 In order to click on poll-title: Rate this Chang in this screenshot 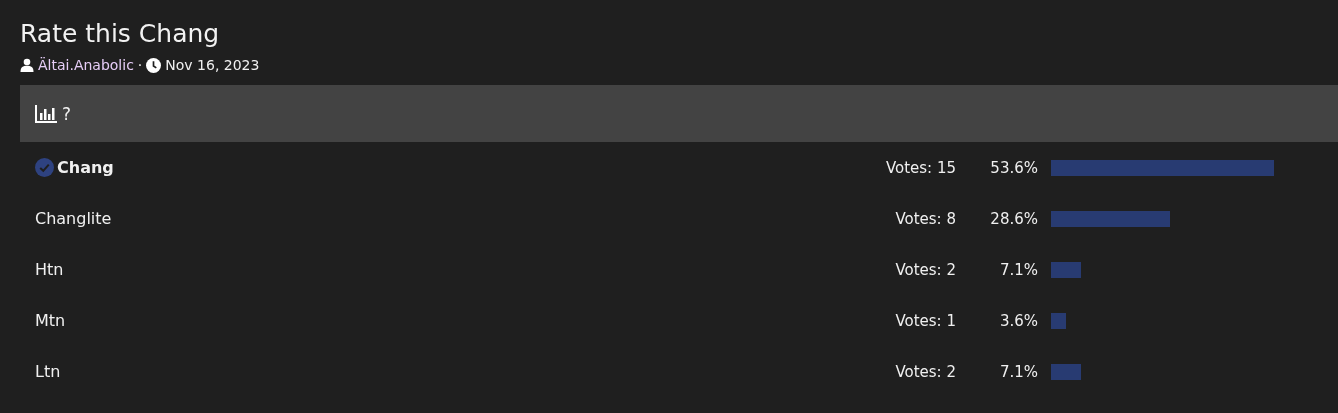, I will do `click(120, 34)`.